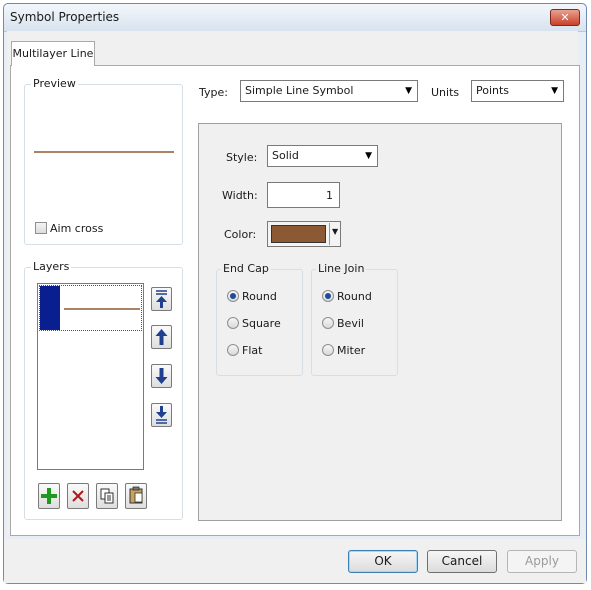 This screenshot has height=590, width=591. Describe the element at coordinates (53, 53) in the screenshot. I see `tab-multilayer-line: Multilayer Line` at that location.